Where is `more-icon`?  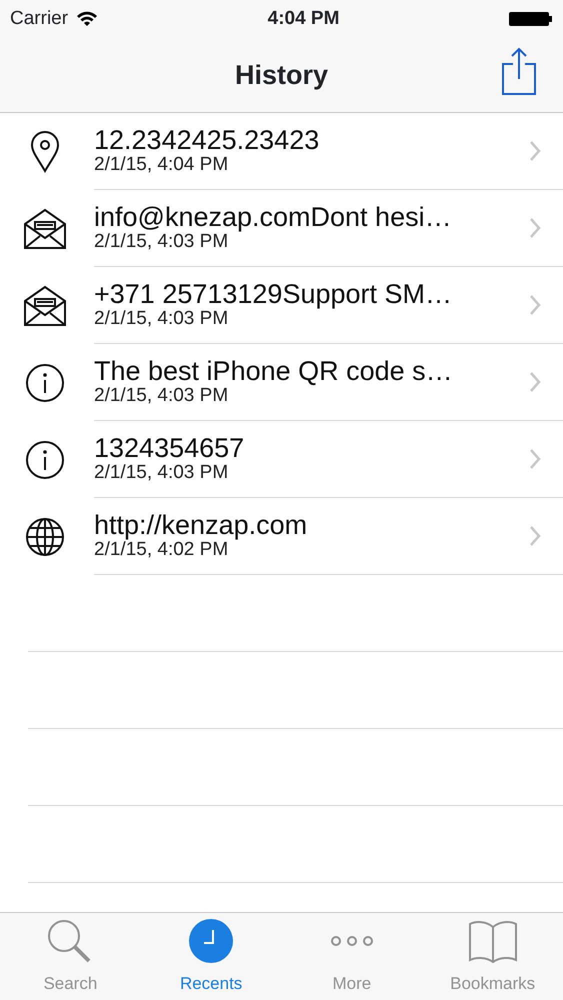 more-icon is located at coordinates (351, 940).